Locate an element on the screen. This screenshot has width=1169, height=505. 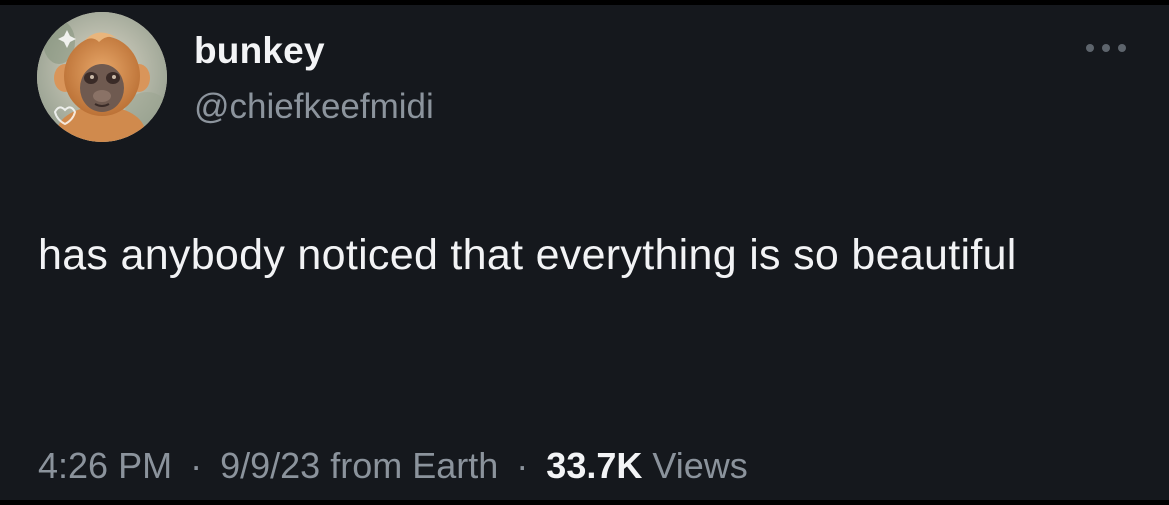
tweet-date: 9/9/23 is located at coordinates (270, 465).